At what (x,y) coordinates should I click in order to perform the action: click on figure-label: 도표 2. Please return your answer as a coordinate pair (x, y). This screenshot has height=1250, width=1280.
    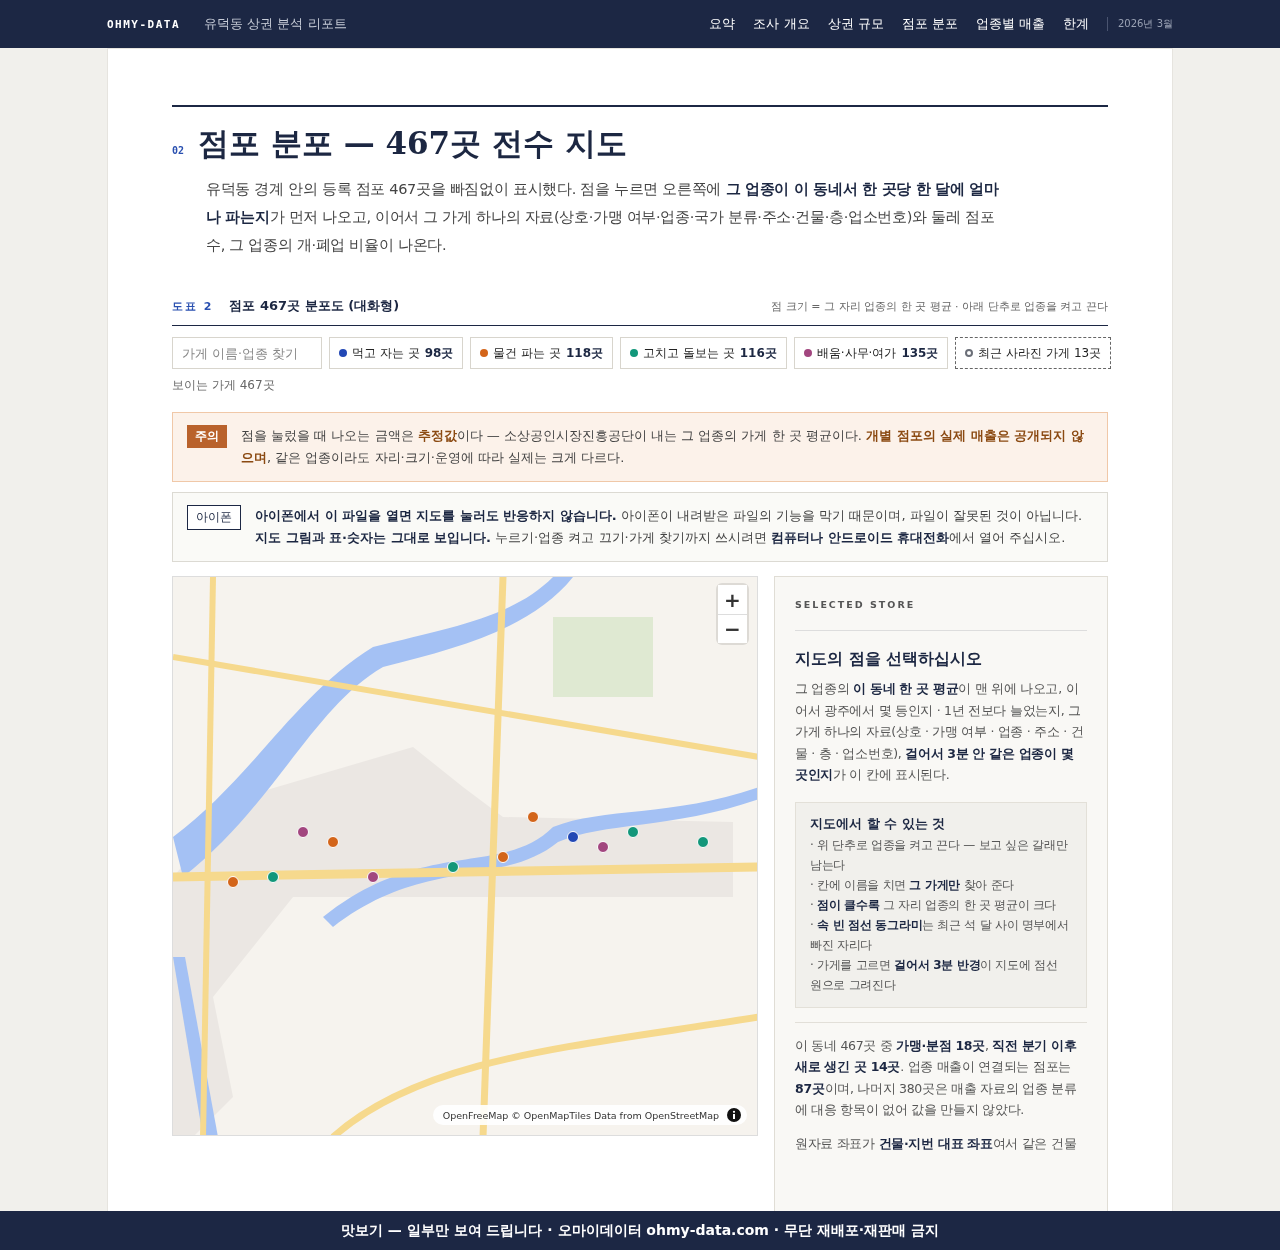
    Looking at the image, I should click on (193, 306).